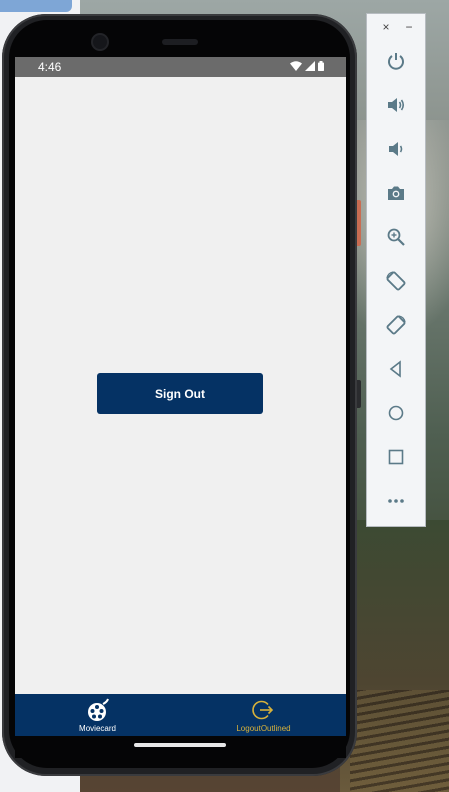 The width and height of the screenshot is (449, 792). What do you see at coordinates (386, 28) in the screenshot?
I see `close-icon: ×` at bounding box center [386, 28].